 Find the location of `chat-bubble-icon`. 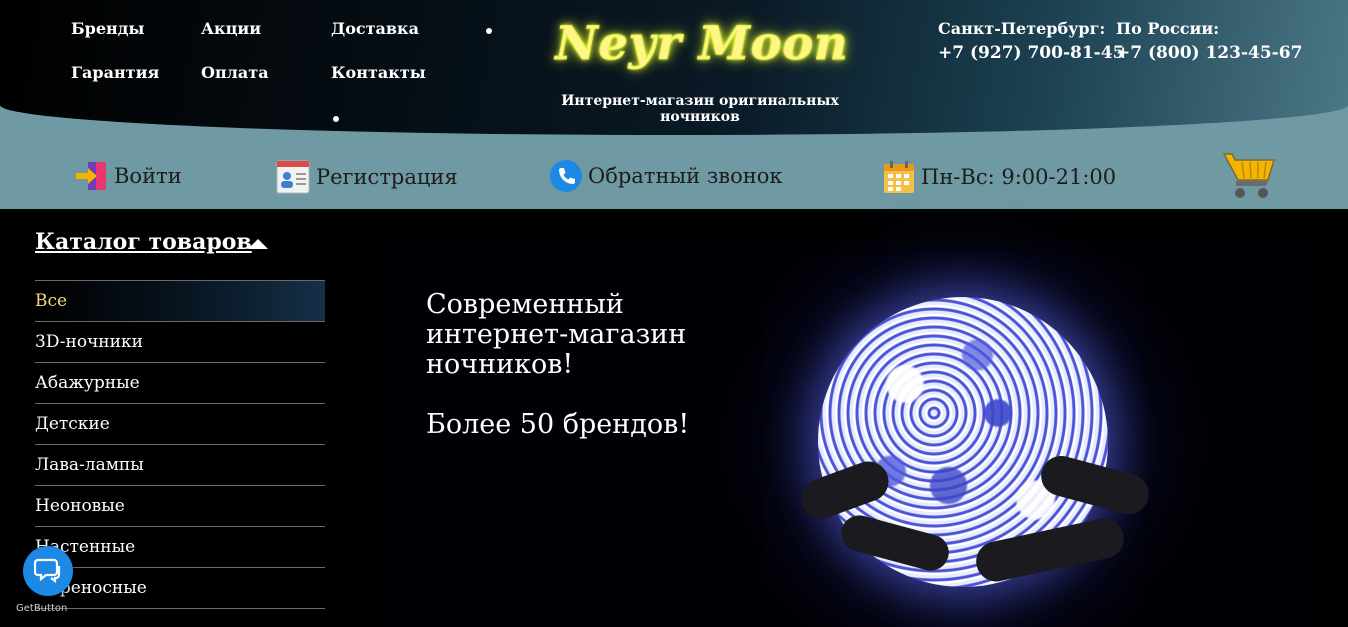

chat-bubble-icon is located at coordinates (47, 571).